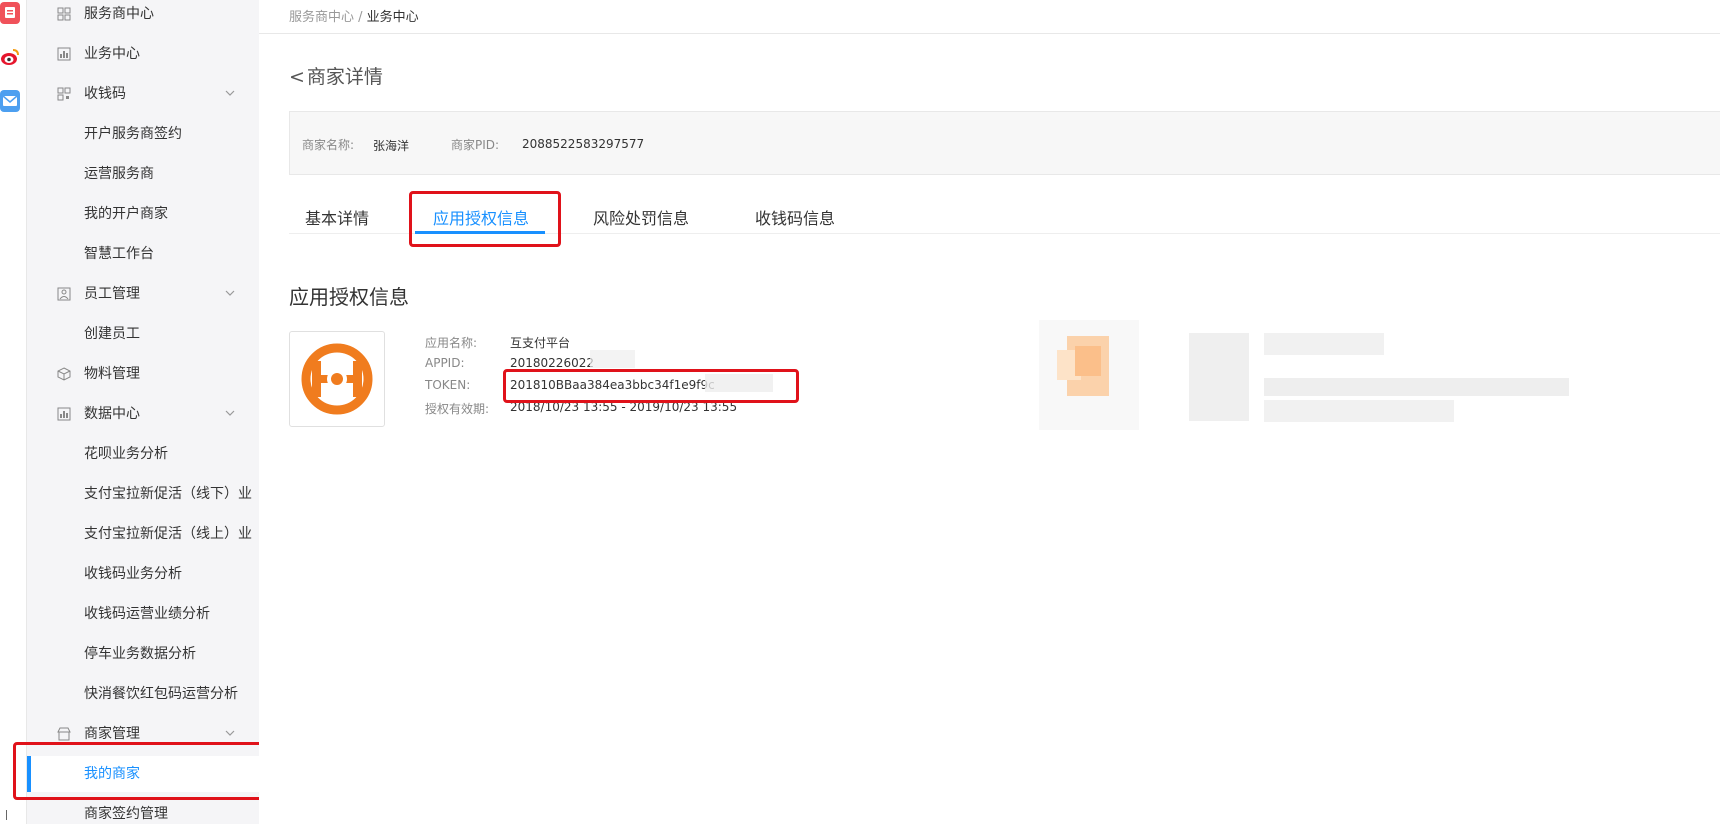  I want to click on breadcrumb: 服务商中心 / 业务中心, so click(354, 15).